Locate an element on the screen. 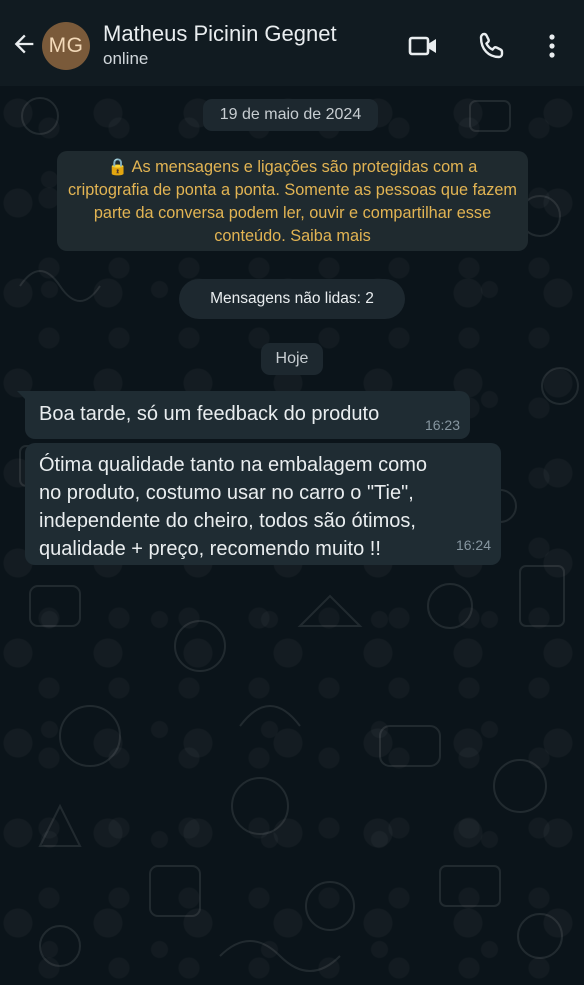 The height and width of the screenshot is (985, 584). contact-info: Matheus Picinin Gegnet online is located at coordinates (220, 45).